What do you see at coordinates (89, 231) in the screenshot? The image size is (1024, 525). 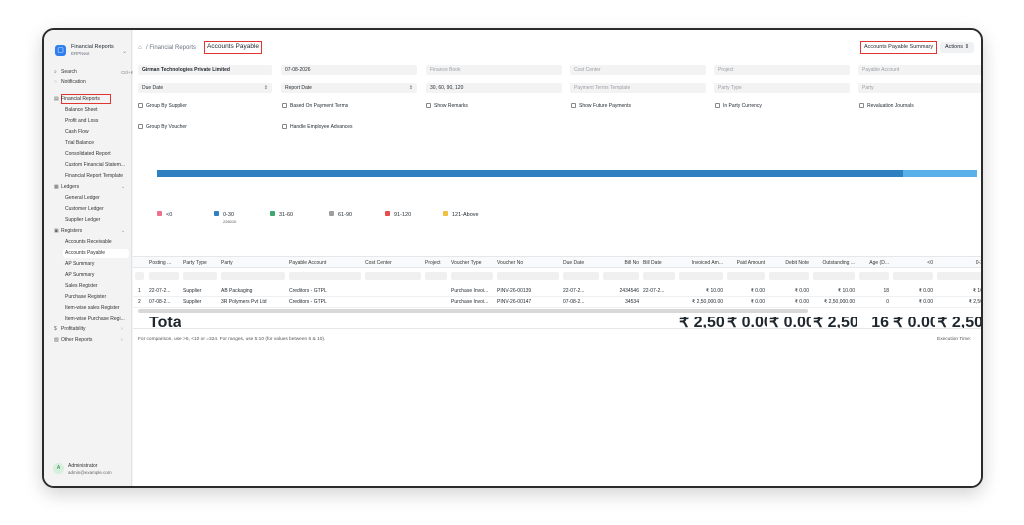 I see `sidebar-section-registers: ▣ Registers ⌄` at bounding box center [89, 231].